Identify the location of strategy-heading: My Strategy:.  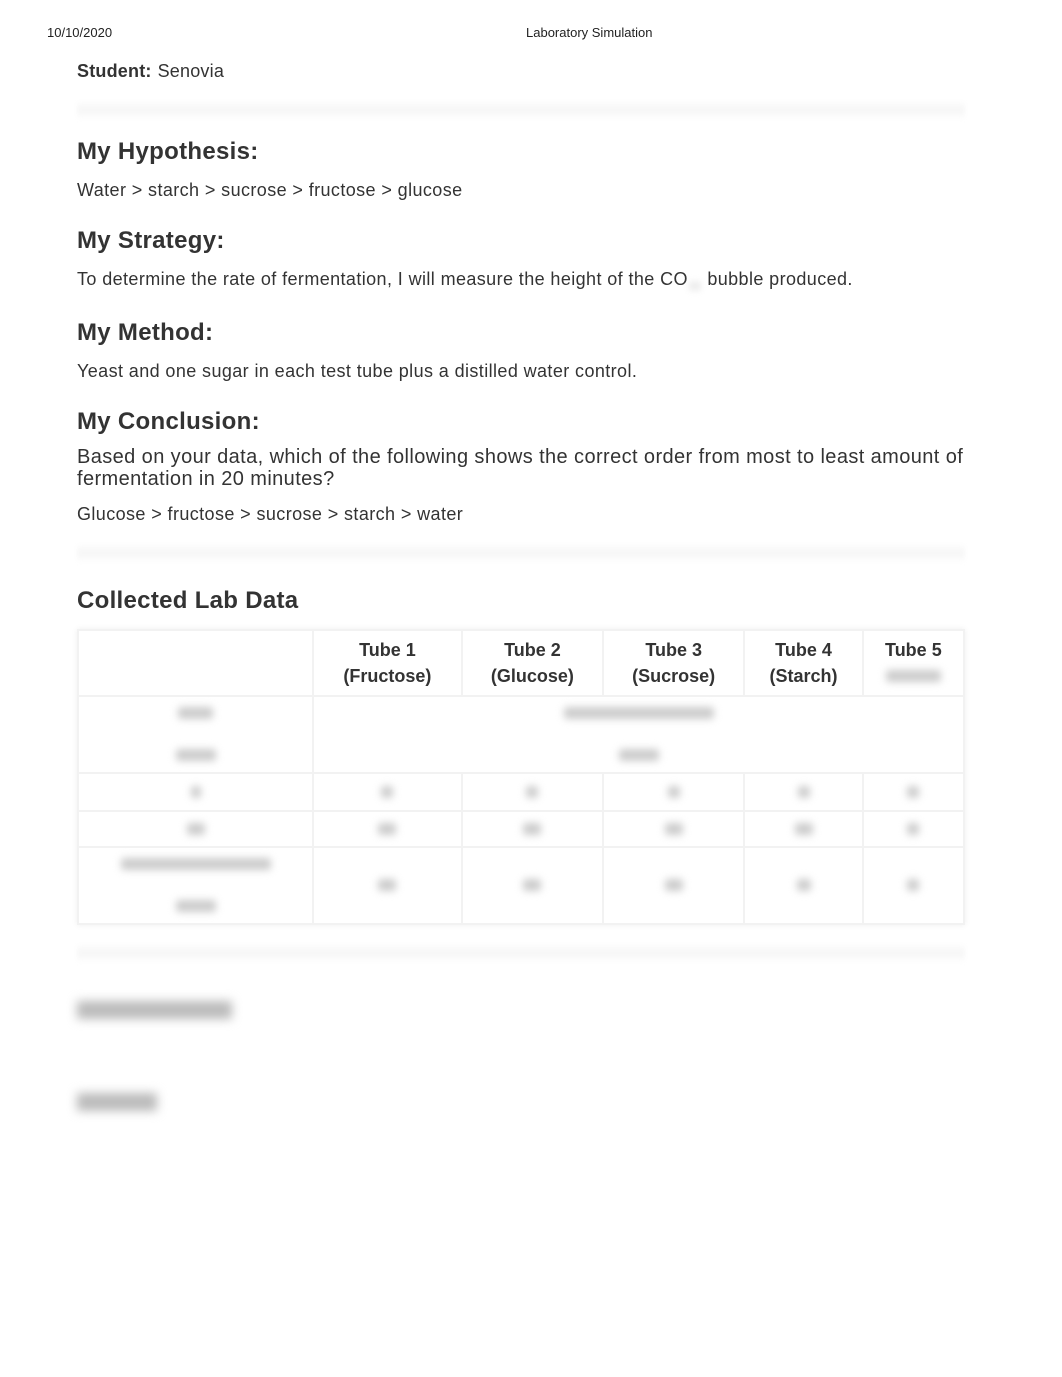
(151, 240).